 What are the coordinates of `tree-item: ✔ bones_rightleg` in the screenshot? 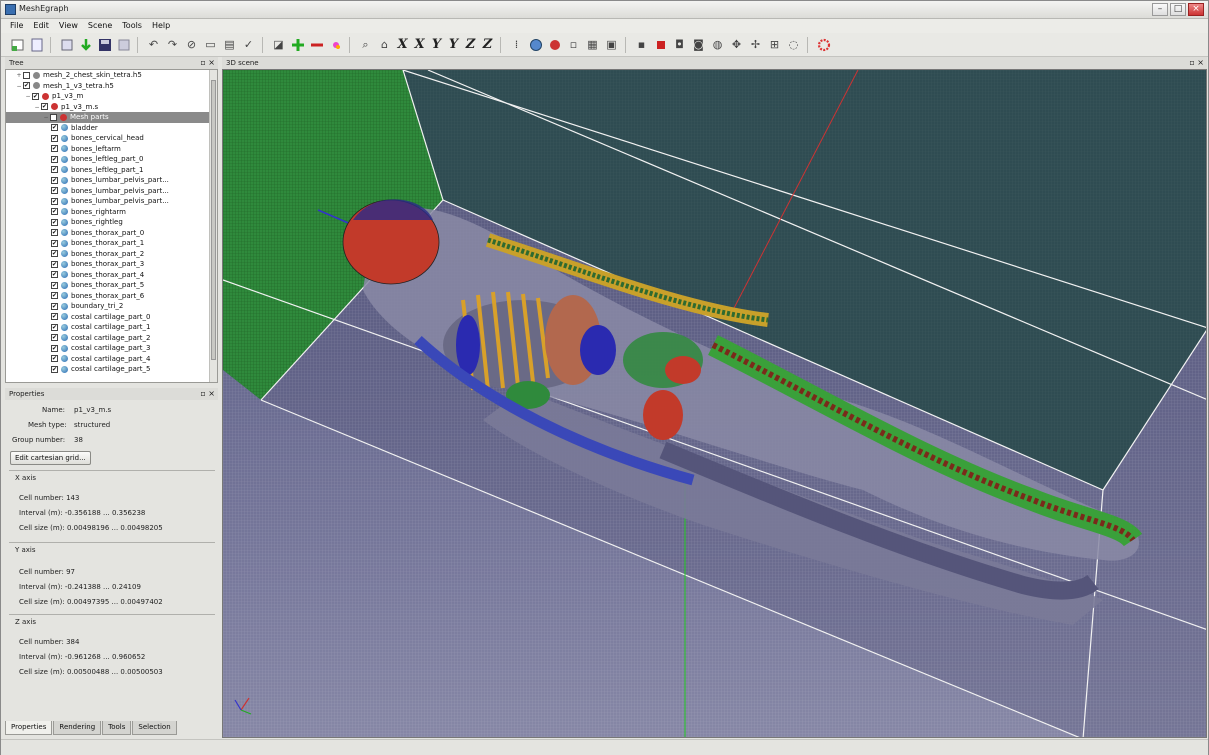 It's located at (111, 222).